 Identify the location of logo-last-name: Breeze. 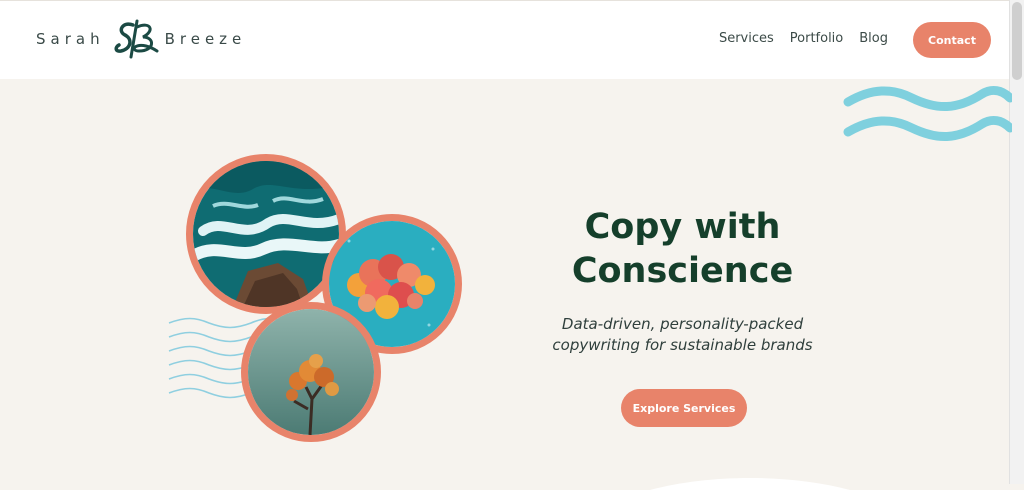
(205, 39).